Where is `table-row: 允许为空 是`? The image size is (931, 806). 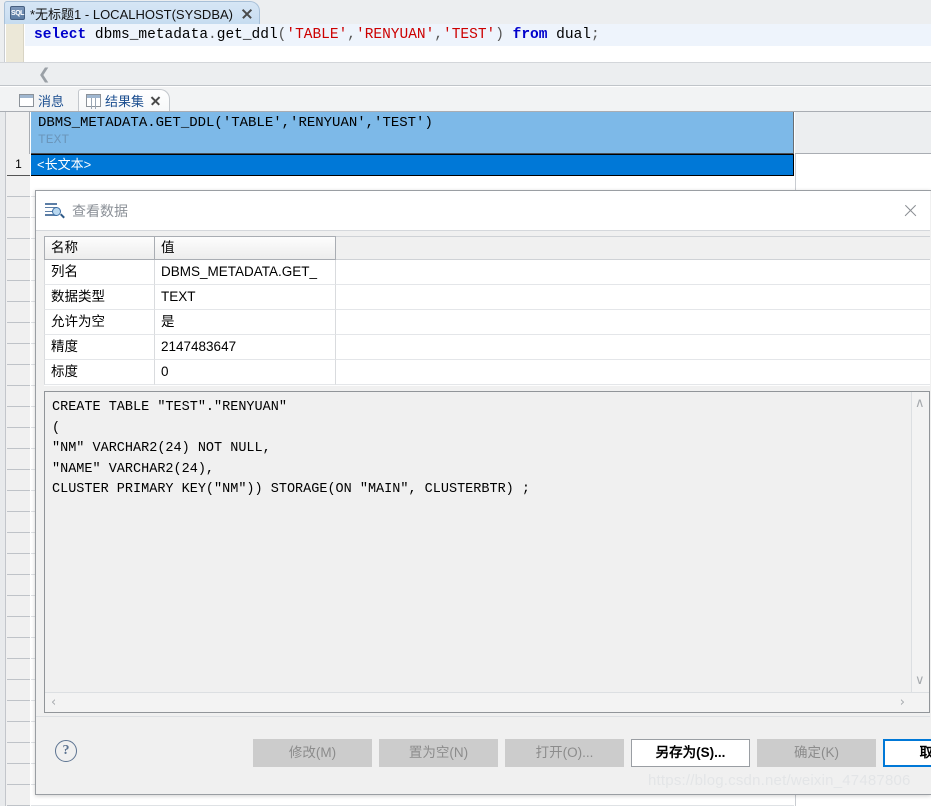
table-row: 允许为空 是 is located at coordinates (487, 322).